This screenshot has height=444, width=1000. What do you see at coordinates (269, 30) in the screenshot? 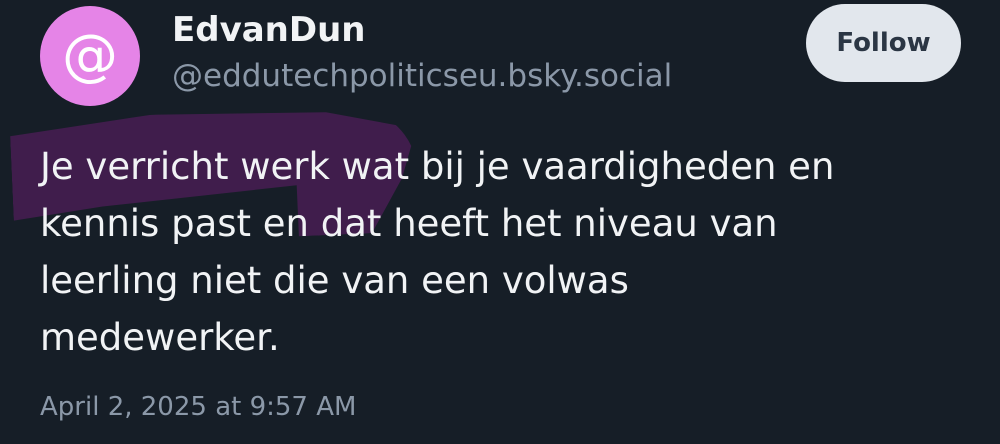
I see `author-display-name: EdvanDun` at bounding box center [269, 30].